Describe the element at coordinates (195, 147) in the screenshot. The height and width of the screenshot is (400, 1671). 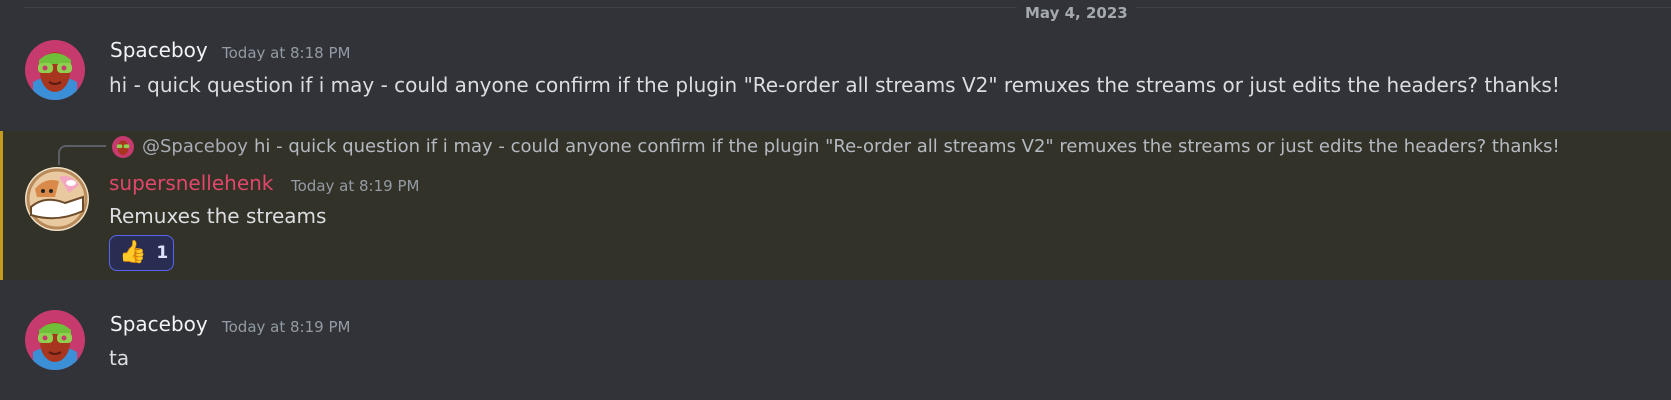
I see `reply-mention: @Spaceboy` at that location.